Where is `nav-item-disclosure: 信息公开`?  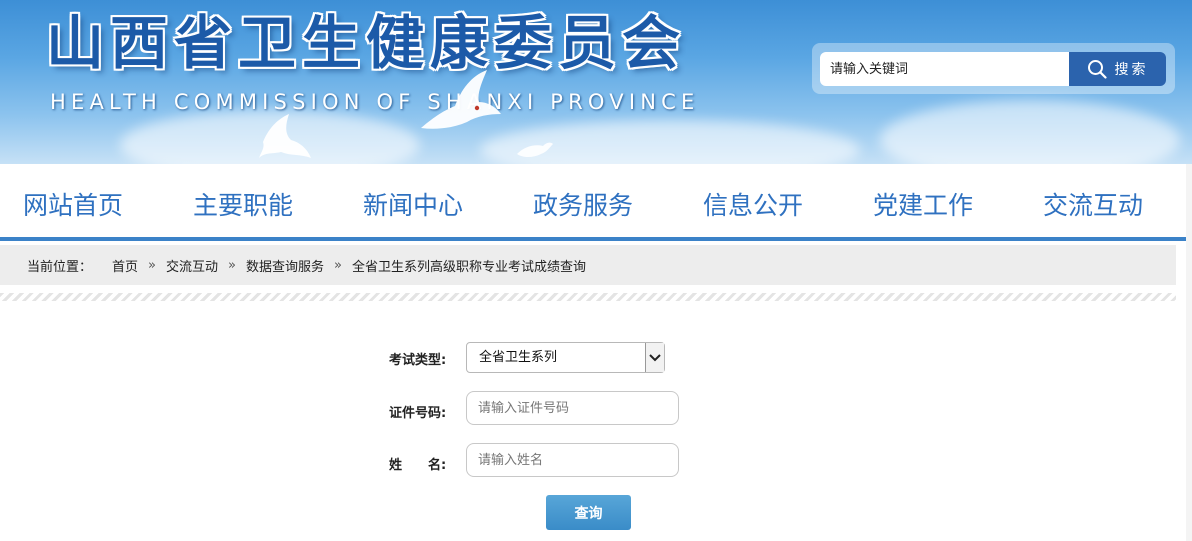 nav-item-disclosure: 信息公开 is located at coordinates (753, 204).